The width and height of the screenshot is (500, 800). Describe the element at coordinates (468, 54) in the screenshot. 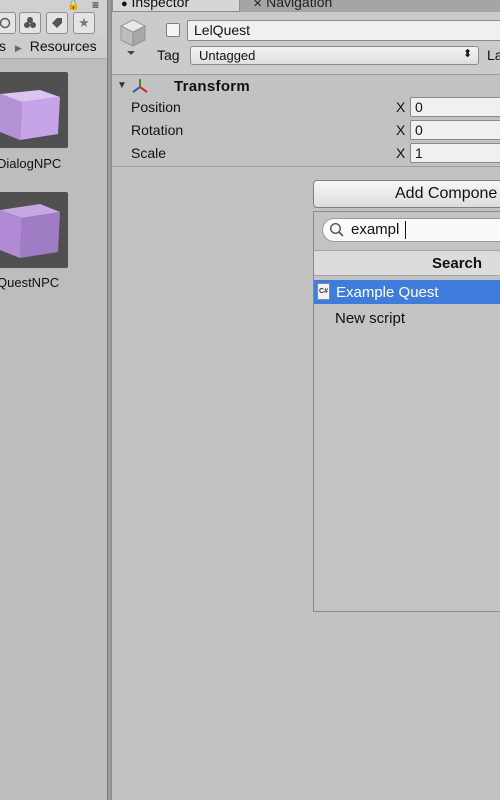

I see `dropdown-arrows-icon: ⬍` at that location.